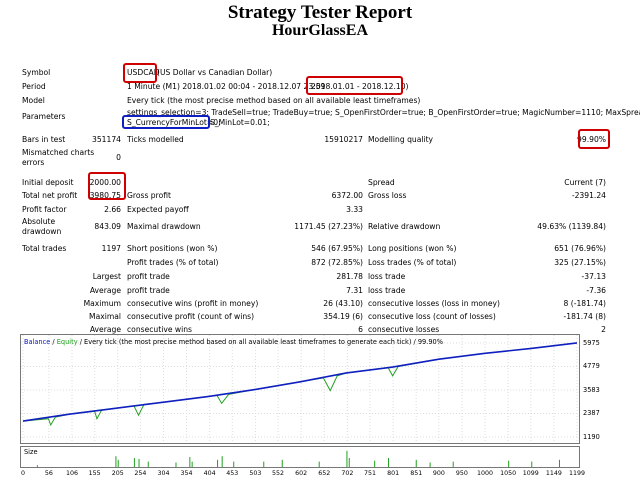  Describe the element at coordinates (34, 86) in the screenshot. I see `period-label: Period` at that location.